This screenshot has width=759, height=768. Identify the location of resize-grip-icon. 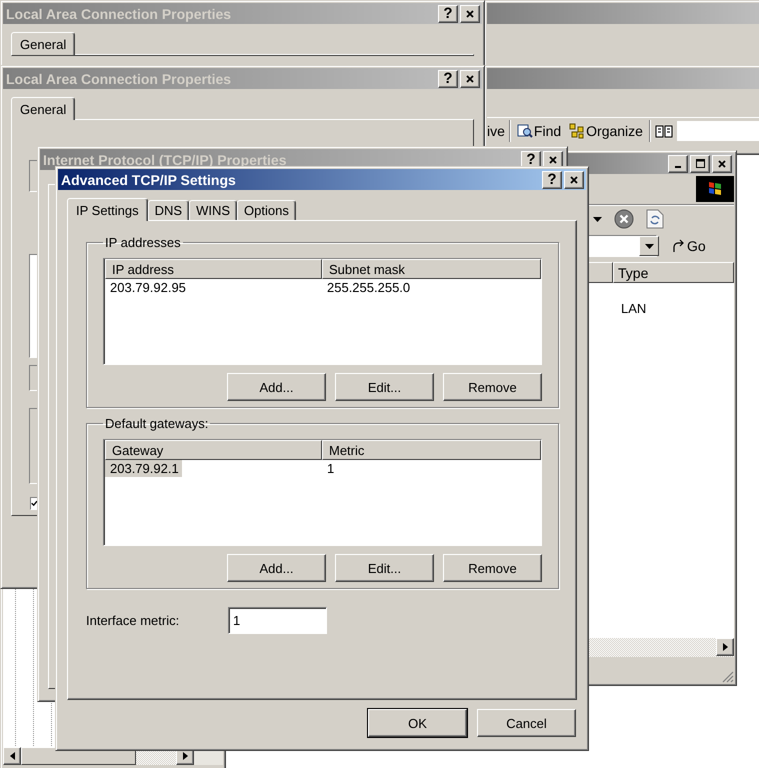
(728, 677).